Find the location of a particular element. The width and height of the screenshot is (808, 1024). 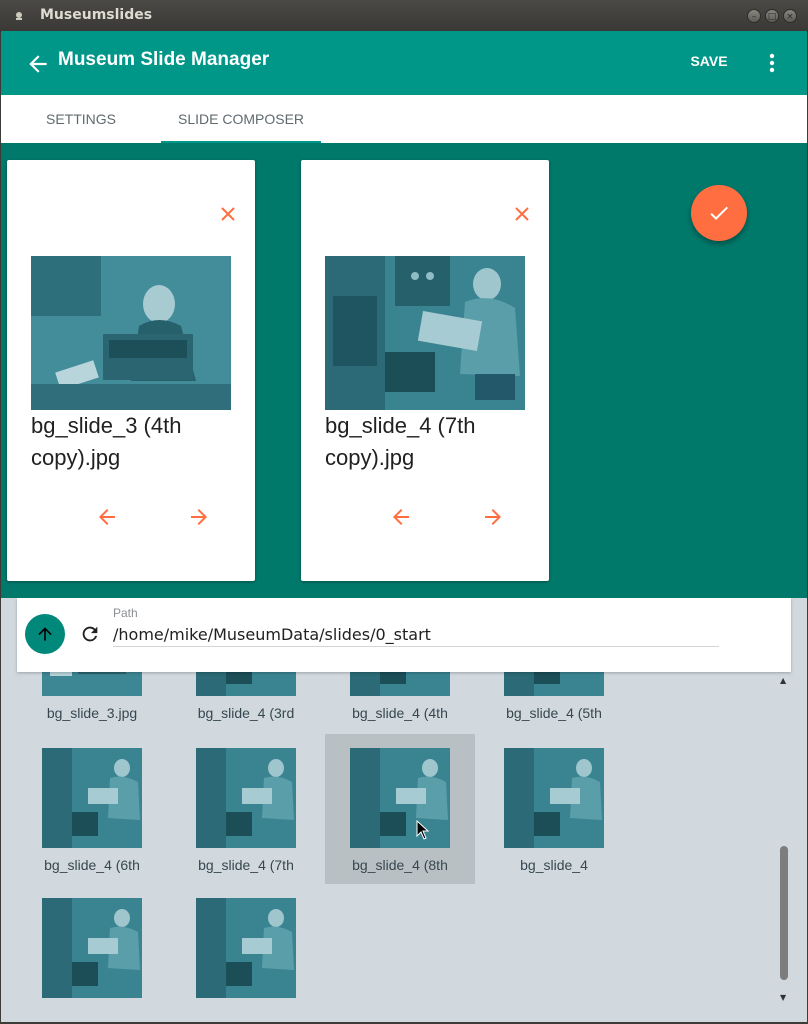

path-label: Path is located at coordinates (125, 613).